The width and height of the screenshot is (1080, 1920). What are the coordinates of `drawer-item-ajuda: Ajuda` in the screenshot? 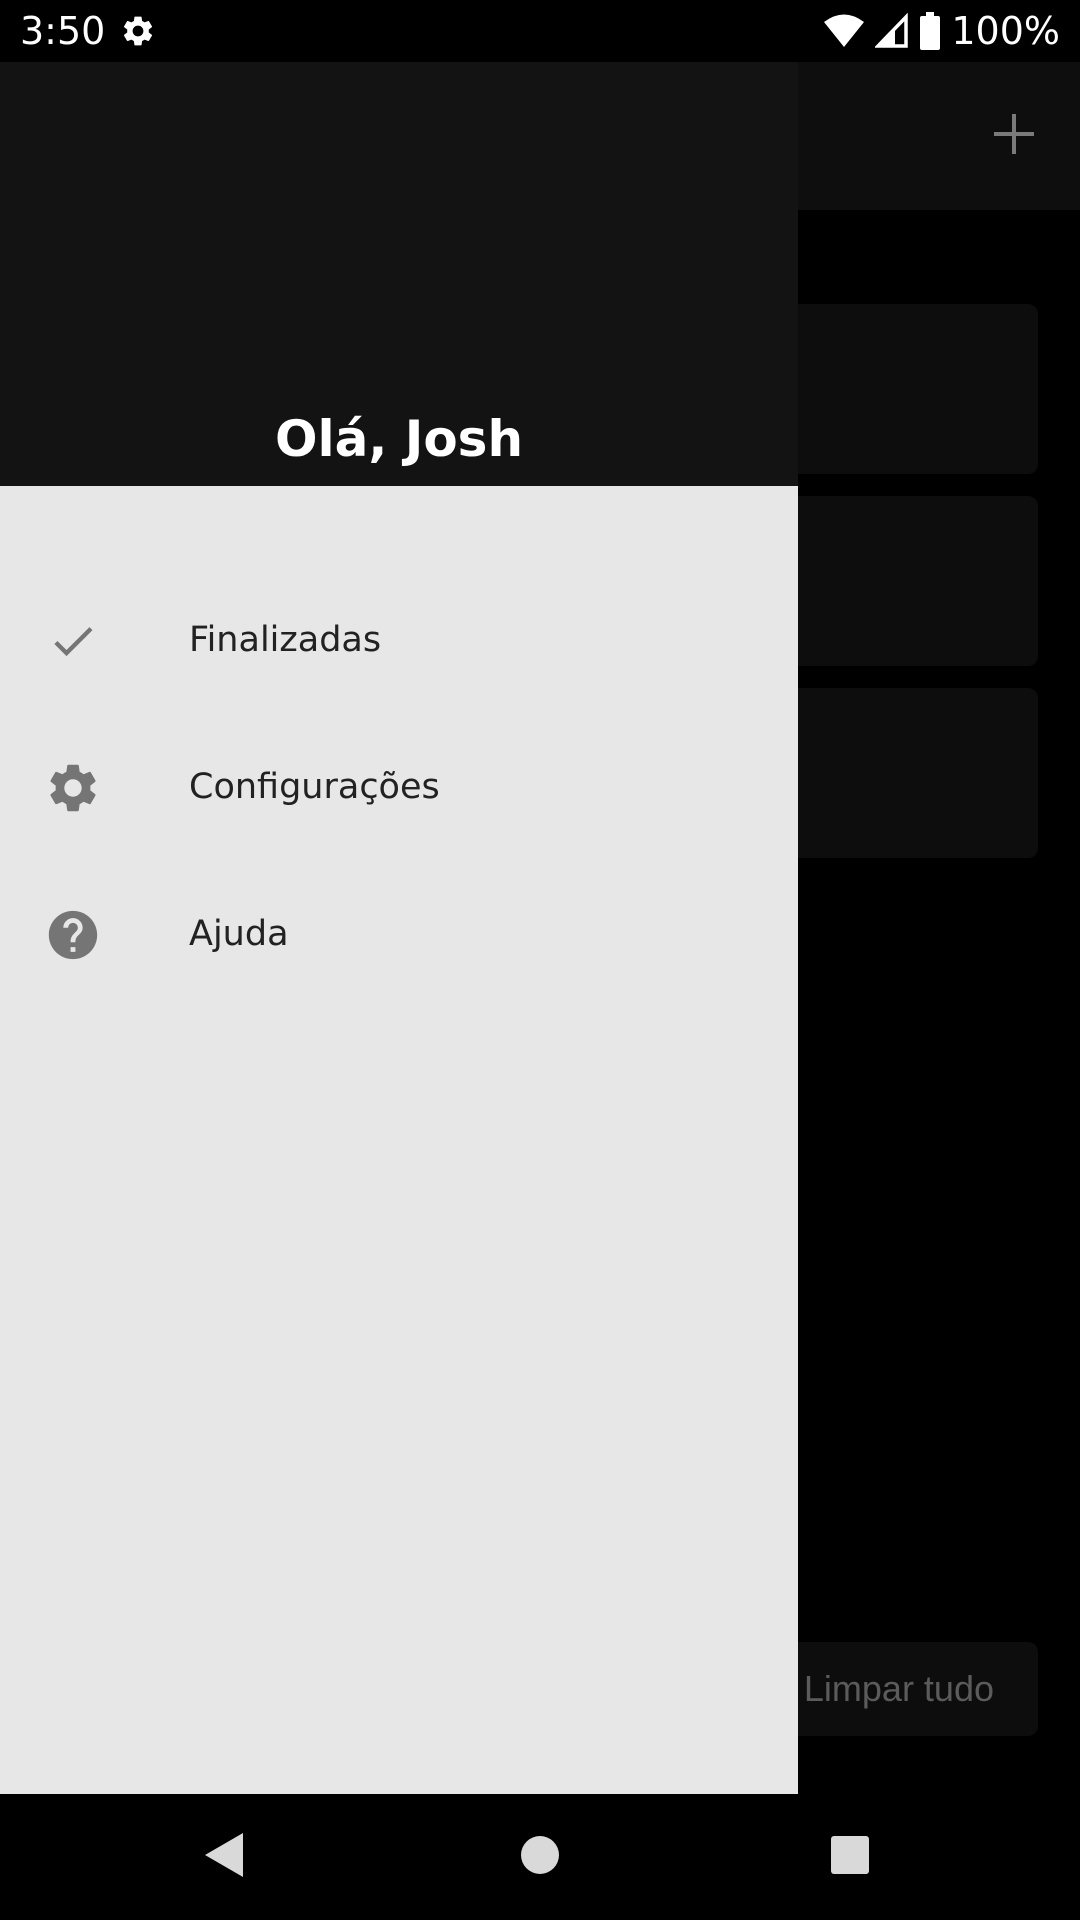 It's located at (399, 934).